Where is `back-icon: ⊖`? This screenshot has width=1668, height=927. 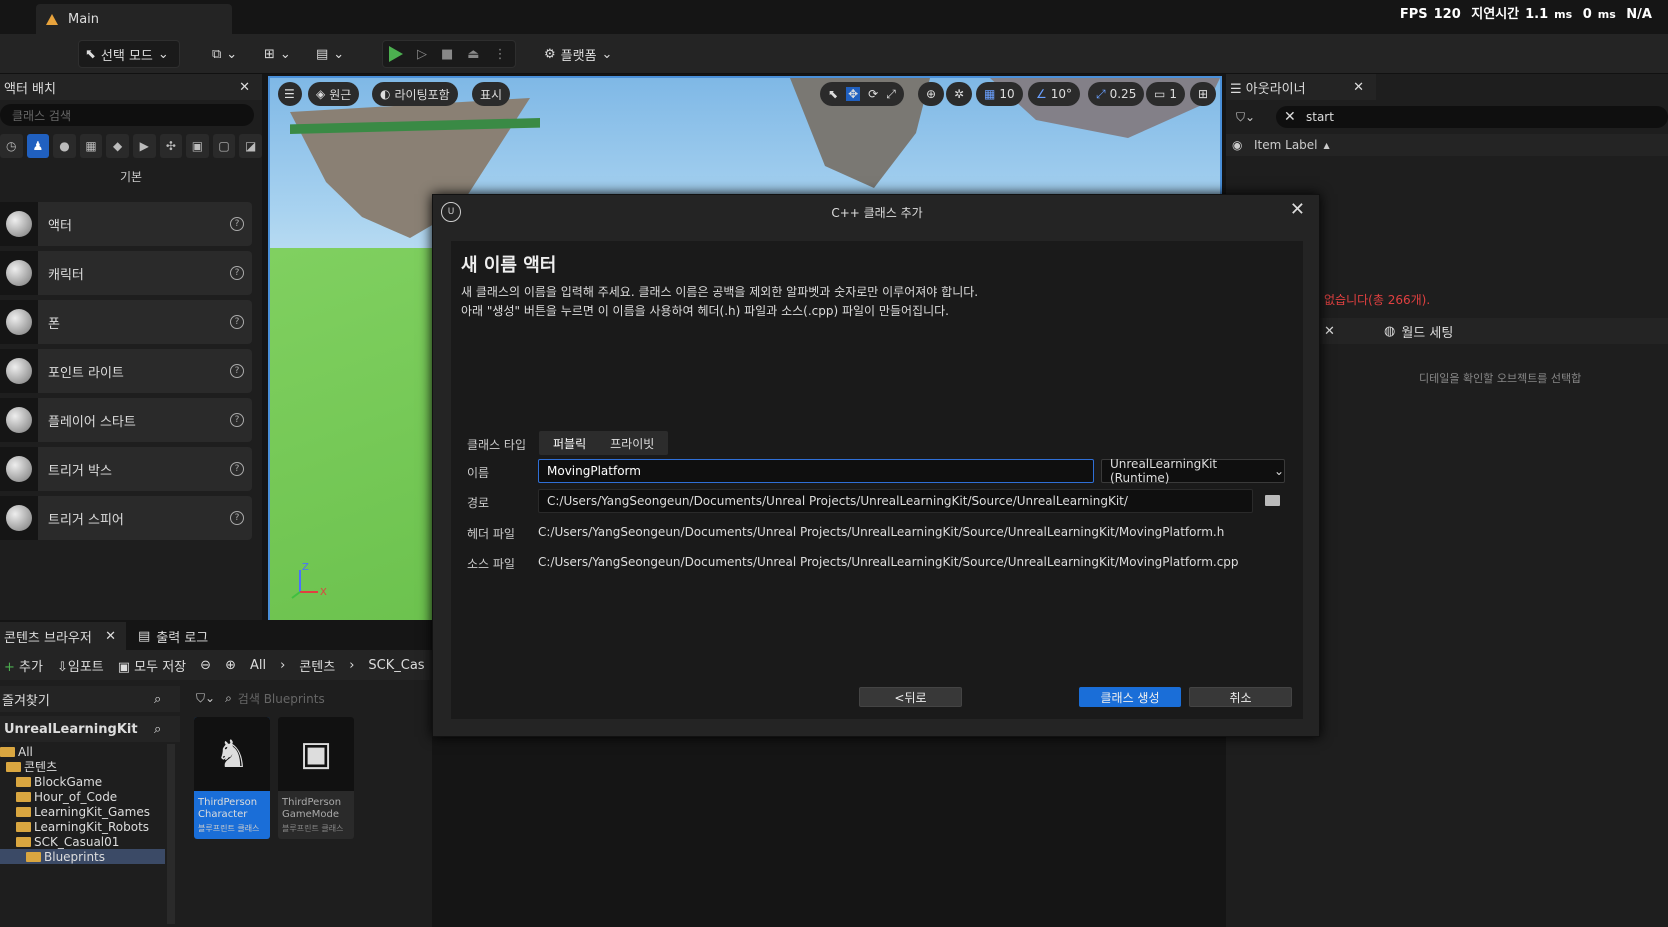 back-icon: ⊖ is located at coordinates (205, 665).